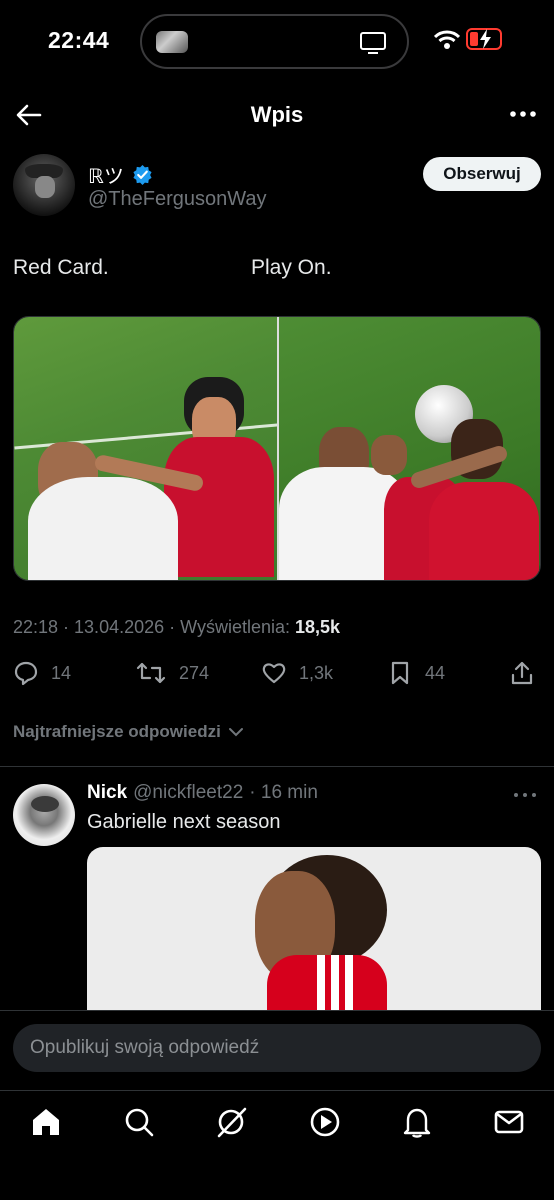  I want to click on page-title: Wpis, so click(277, 114).